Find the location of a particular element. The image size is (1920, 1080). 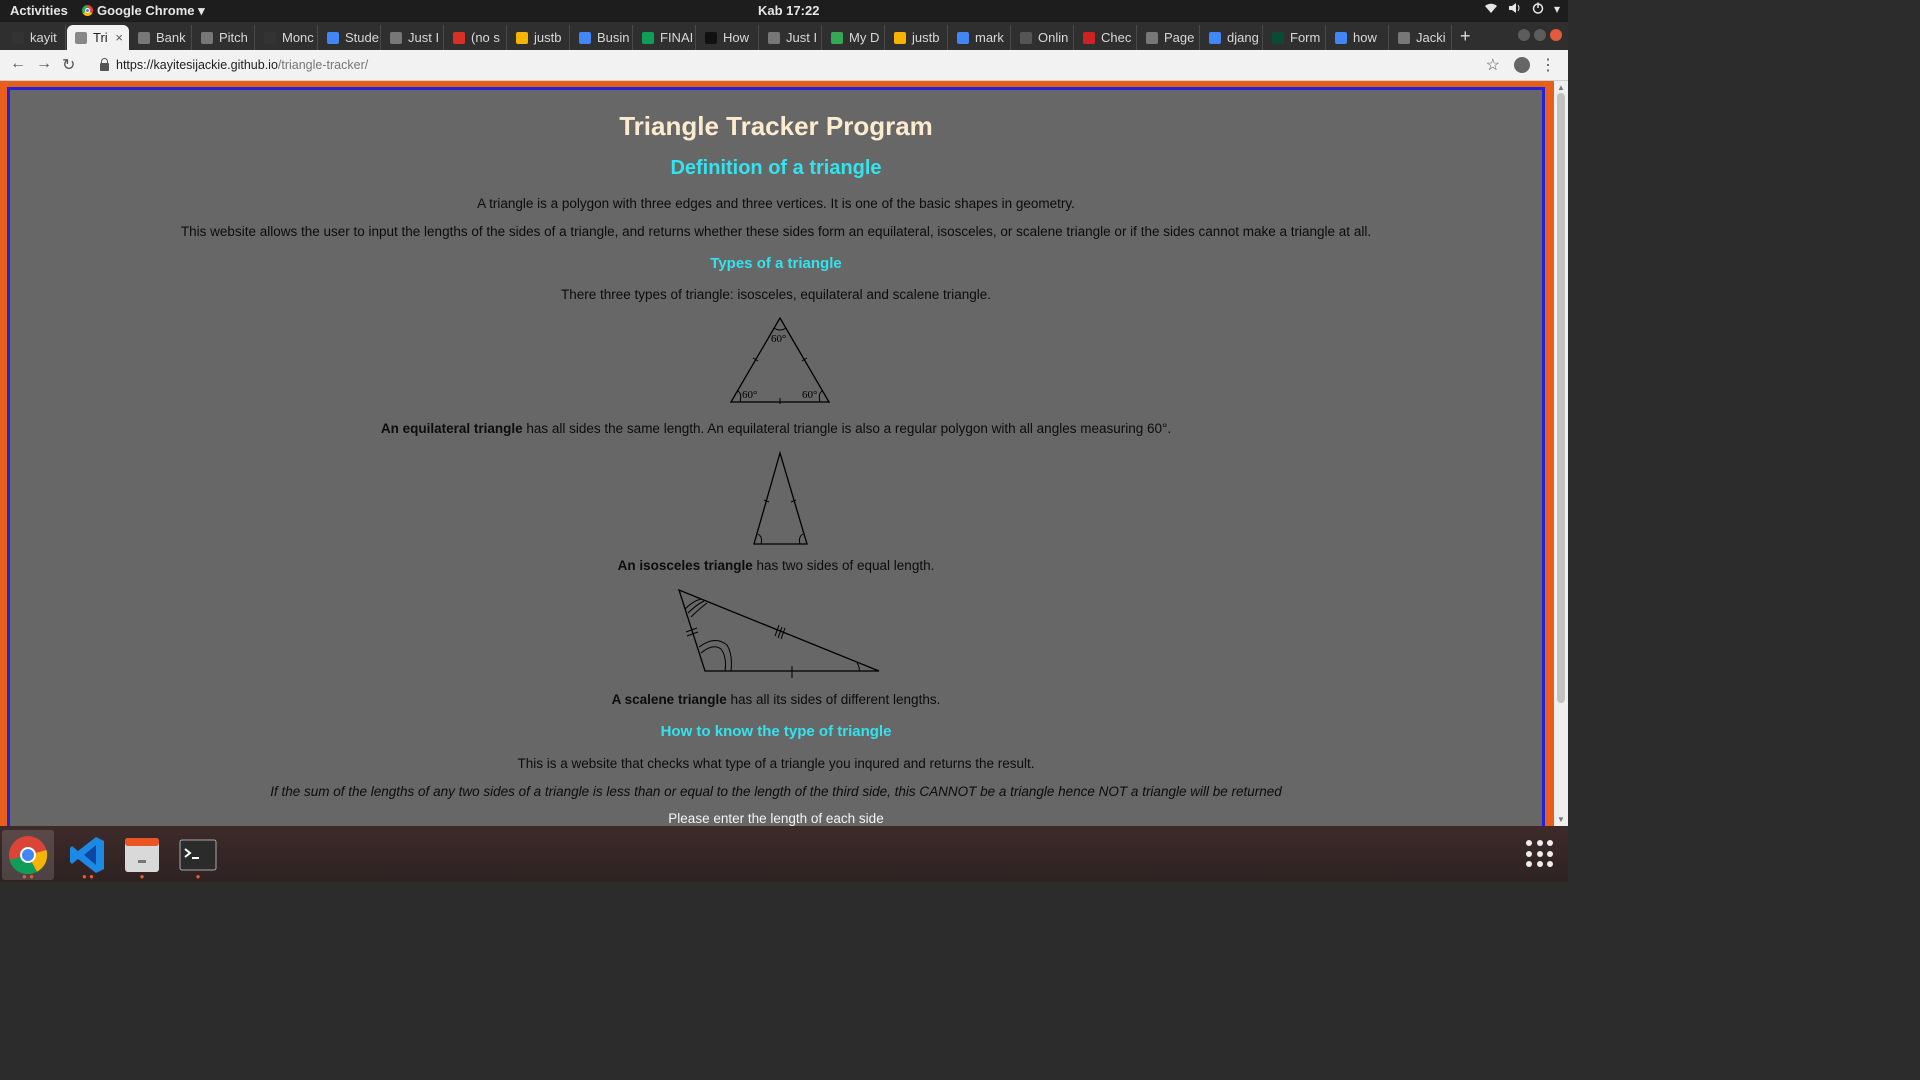

dock-files: ● is located at coordinates (142, 855).